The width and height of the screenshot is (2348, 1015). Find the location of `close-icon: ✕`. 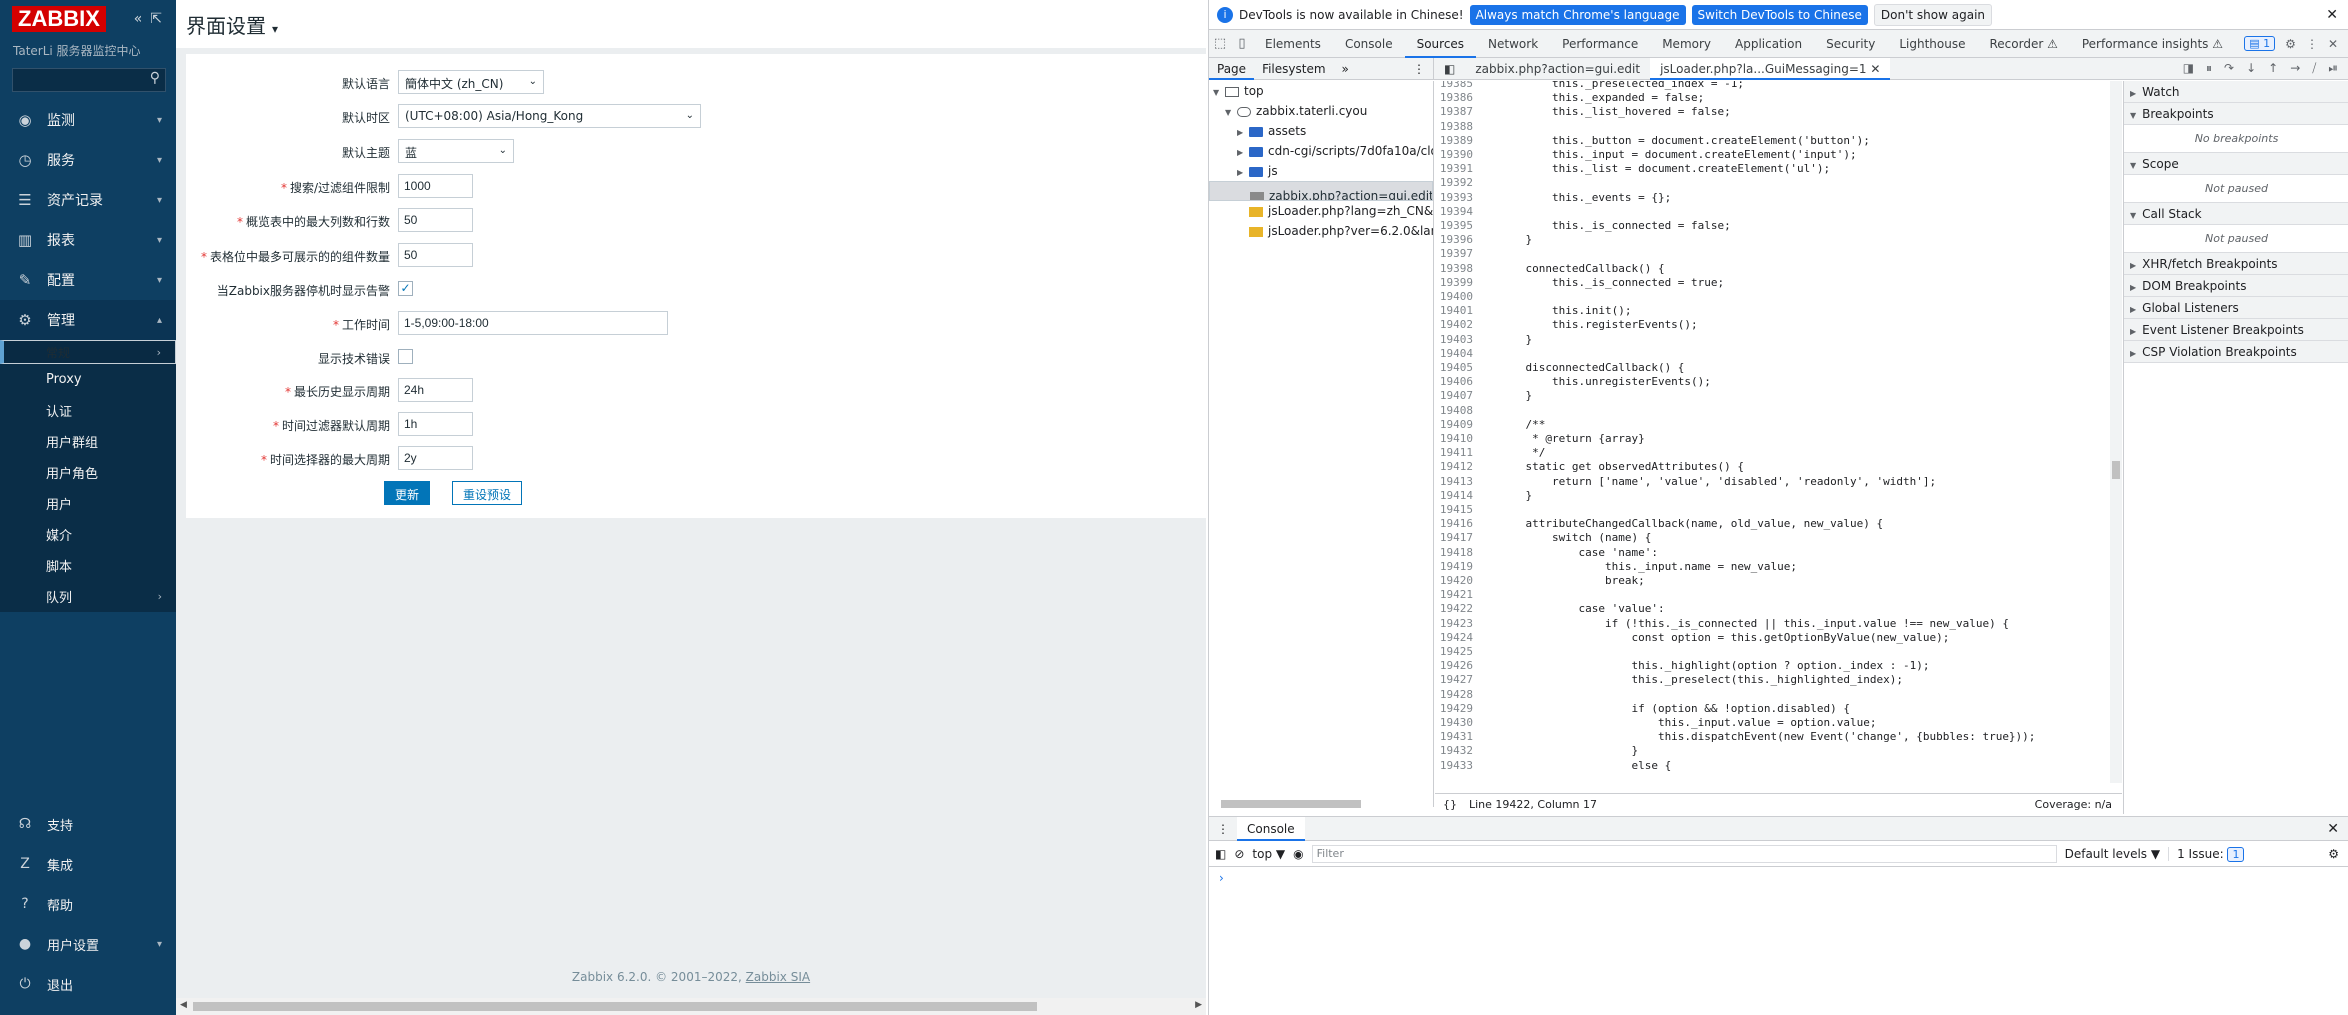

close-icon: ✕ is located at coordinates (2332, 15).